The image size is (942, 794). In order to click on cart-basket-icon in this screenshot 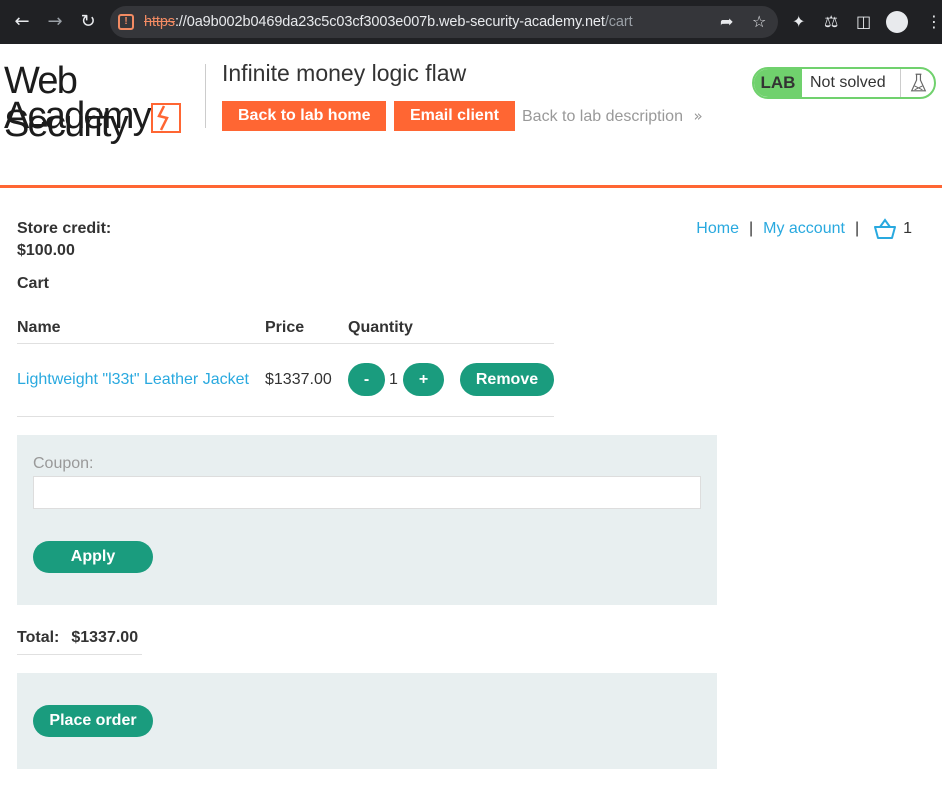, I will do `click(885, 229)`.